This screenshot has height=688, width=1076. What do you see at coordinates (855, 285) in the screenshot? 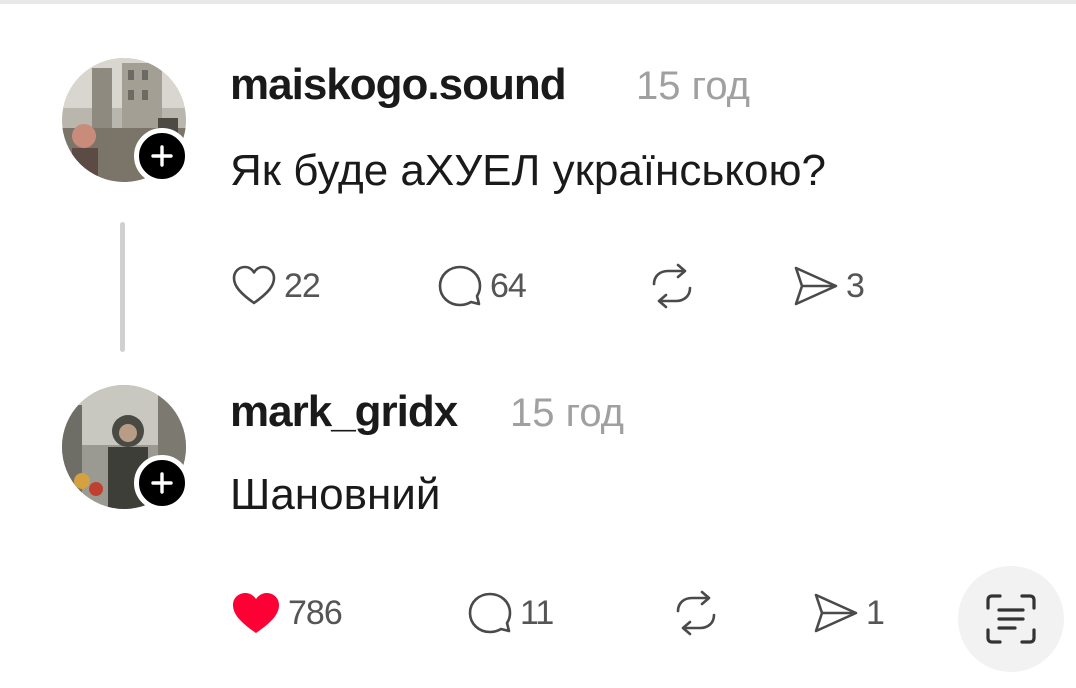
I see `share-count: 3` at bounding box center [855, 285].